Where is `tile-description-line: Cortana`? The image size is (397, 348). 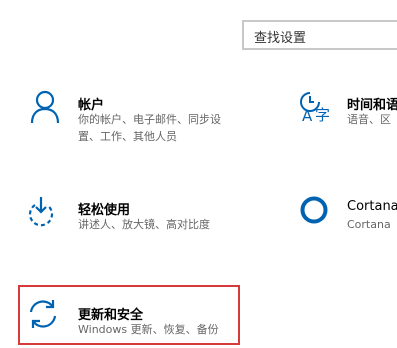
tile-description-line: Cortana is located at coordinates (369, 224).